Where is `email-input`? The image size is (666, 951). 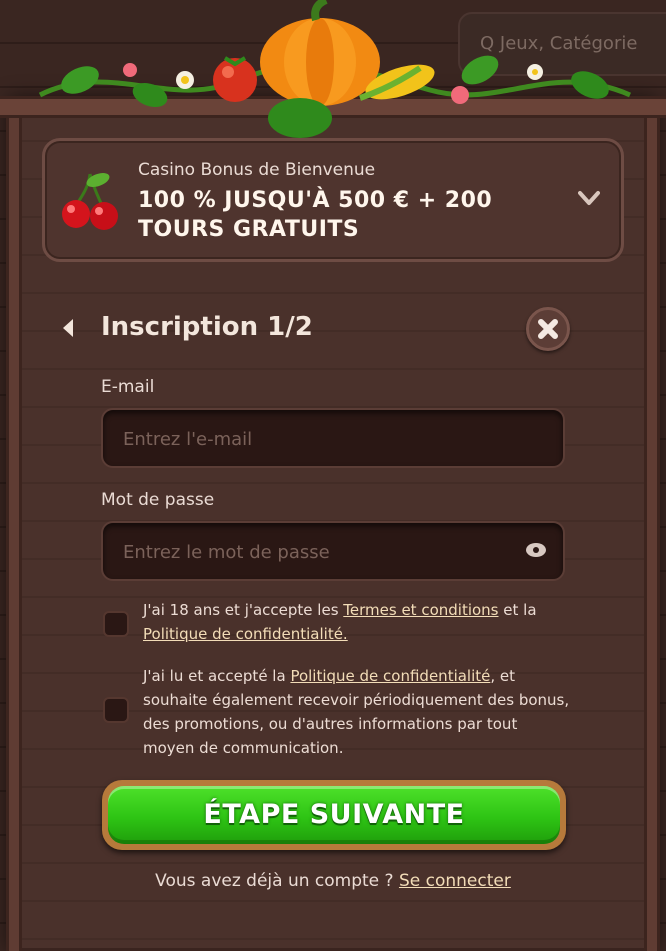 email-input is located at coordinates (318, 439).